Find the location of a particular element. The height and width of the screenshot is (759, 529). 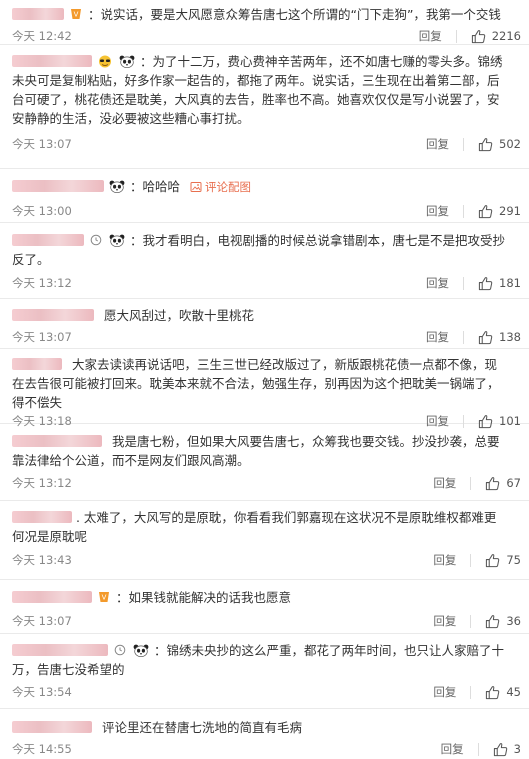

image-icon is located at coordinates (196, 187).